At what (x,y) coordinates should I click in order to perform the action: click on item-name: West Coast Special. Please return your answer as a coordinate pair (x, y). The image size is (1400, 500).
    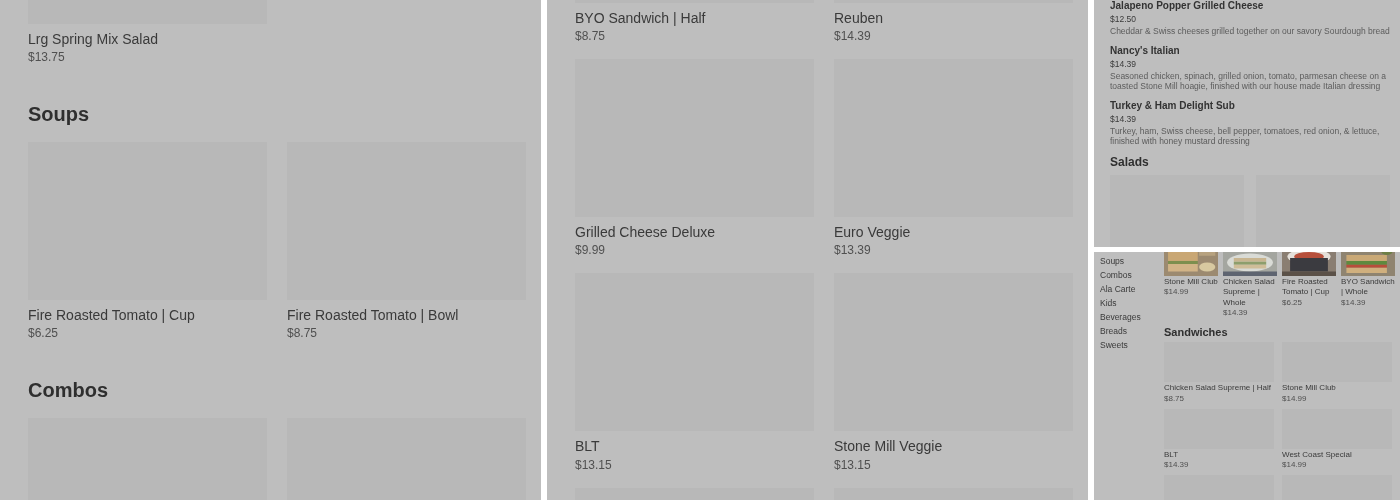
    Looking at the image, I should click on (1317, 455).